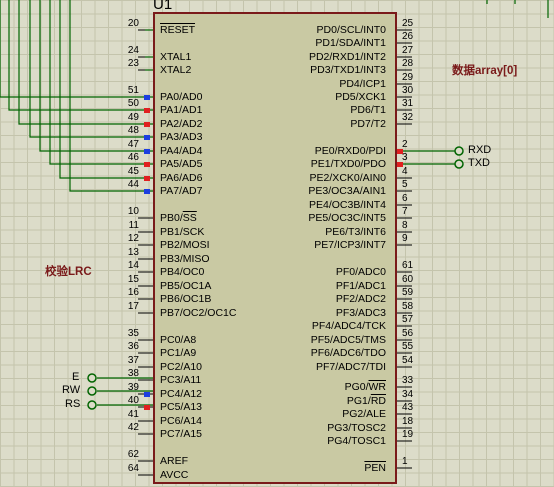 Image resolution: width=554 pixels, height=487 pixels. I want to click on pin-number: 47, so click(133, 144).